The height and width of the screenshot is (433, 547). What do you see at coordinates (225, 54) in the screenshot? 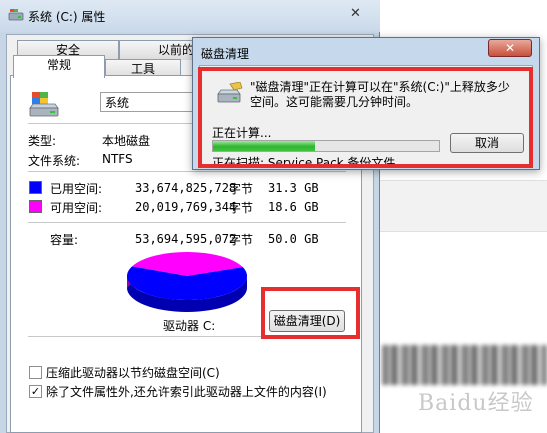
I see `dialog-title: 磁盘清理` at bounding box center [225, 54].